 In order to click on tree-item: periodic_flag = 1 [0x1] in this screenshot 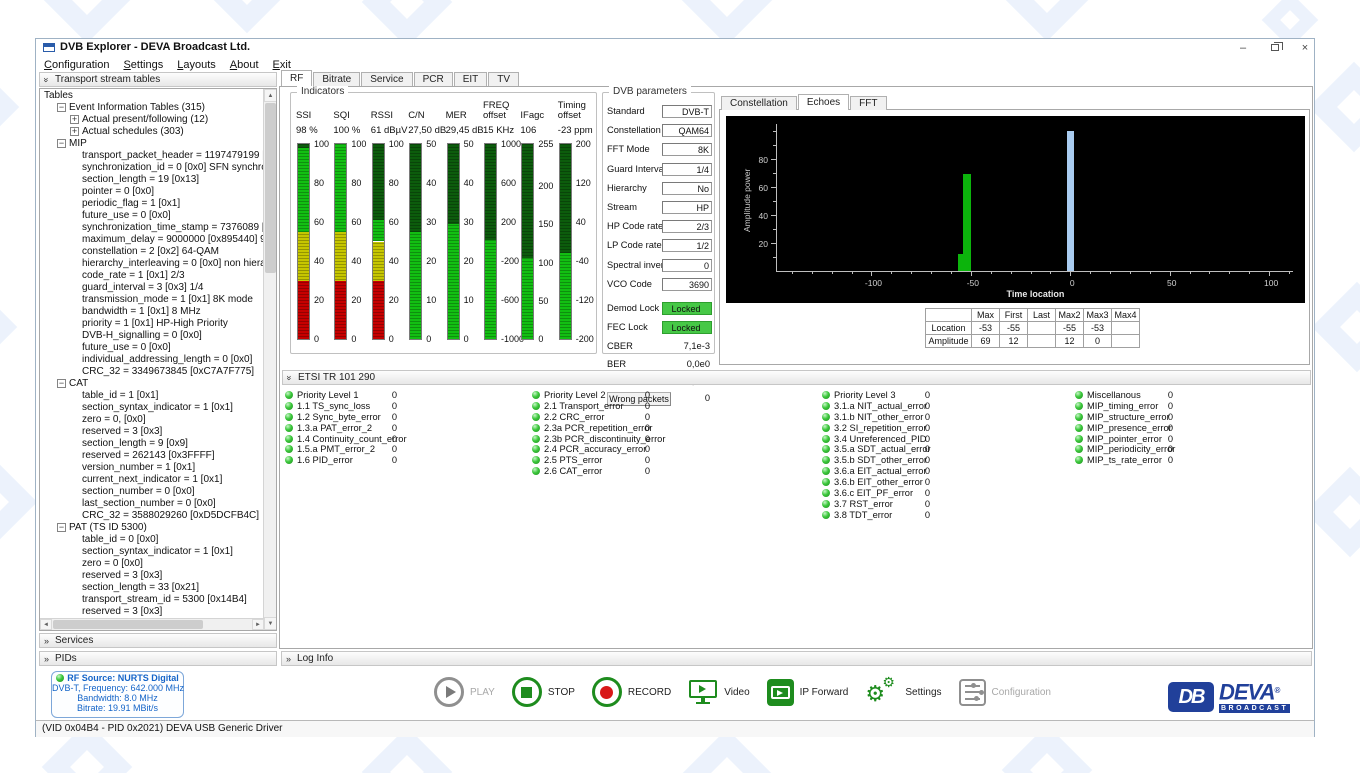, I will do `click(152, 204)`.